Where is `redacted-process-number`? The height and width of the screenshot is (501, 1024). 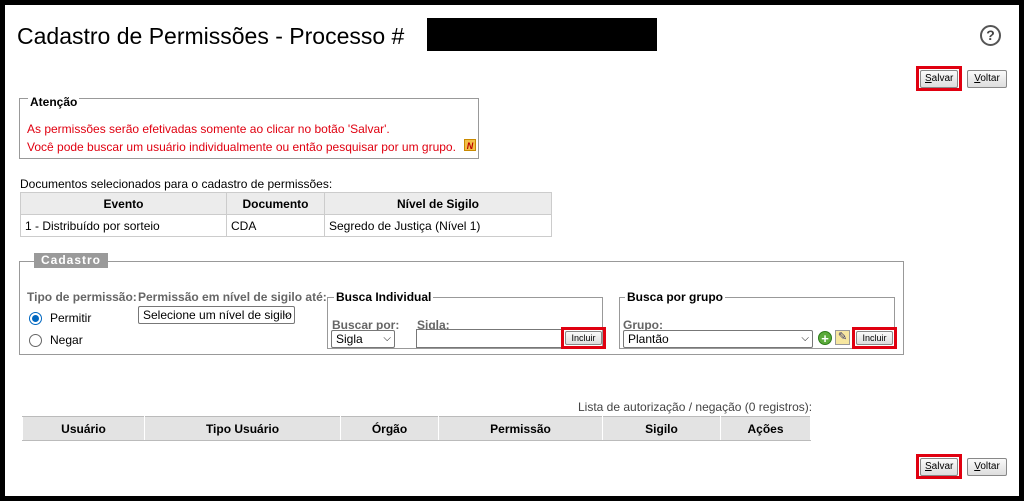
redacted-process-number is located at coordinates (542, 34).